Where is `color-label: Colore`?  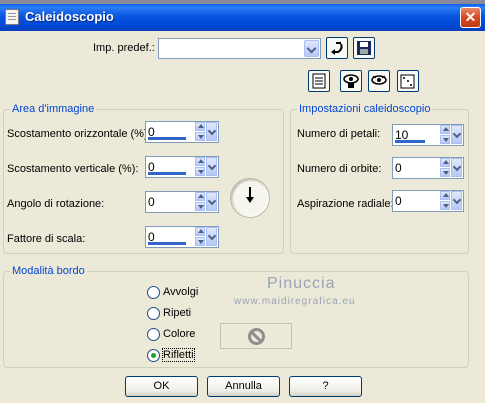
color-label: Colore is located at coordinates (179, 334).